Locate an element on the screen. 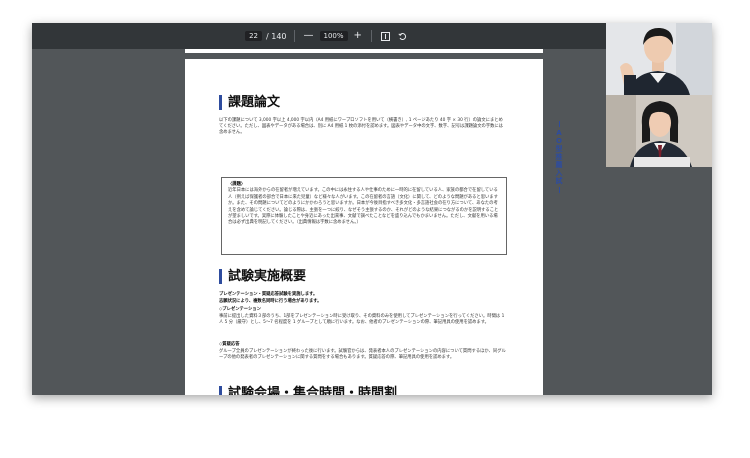 Image resolution: width=750 pixels, height=458 pixels. side-tab-char: 薦 is located at coordinates (559, 165).